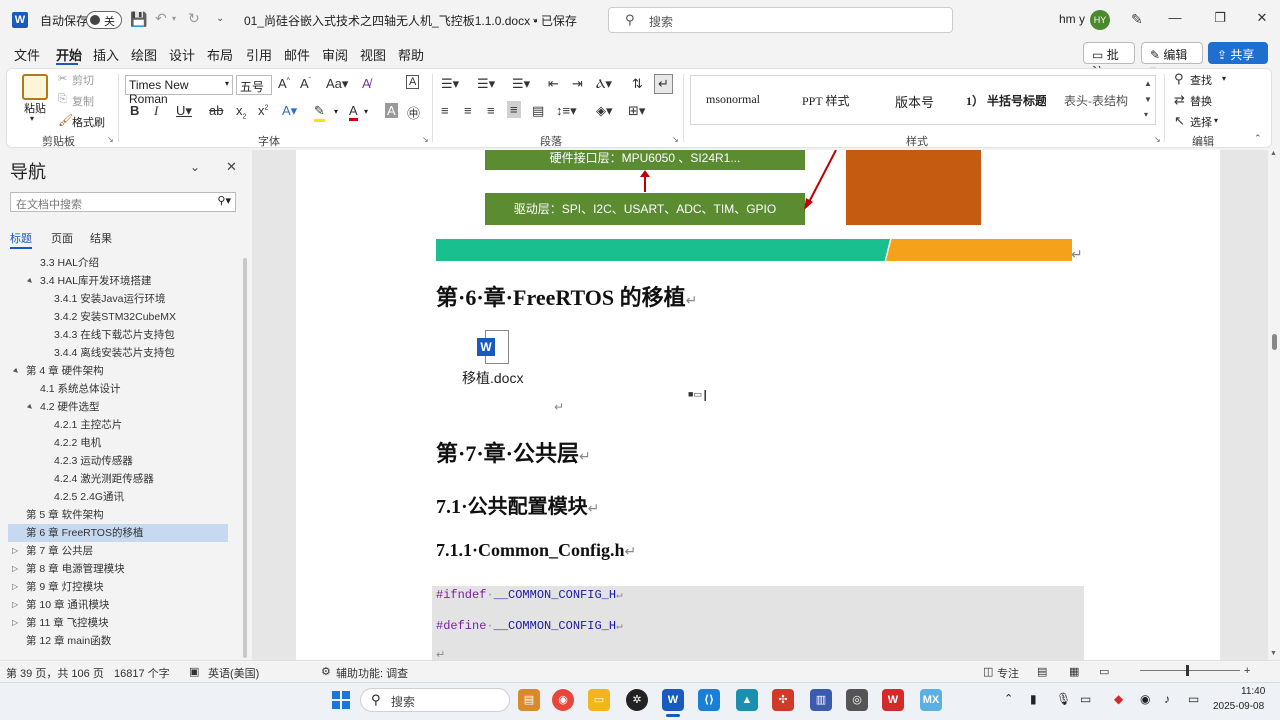 Image resolution: width=1280 pixels, height=720 pixels. I want to click on tray-app-icon: ▮, so click(1033, 699).